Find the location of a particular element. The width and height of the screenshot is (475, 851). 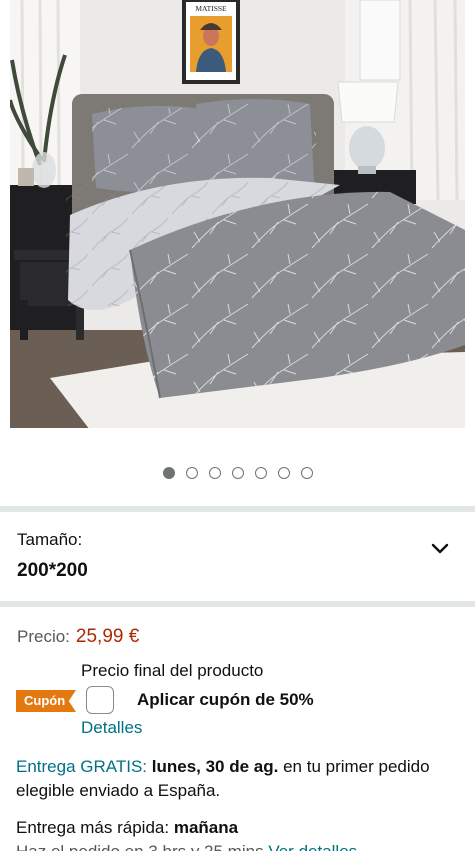

coupon-badge: Cupón is located at coordinates (46, 701).